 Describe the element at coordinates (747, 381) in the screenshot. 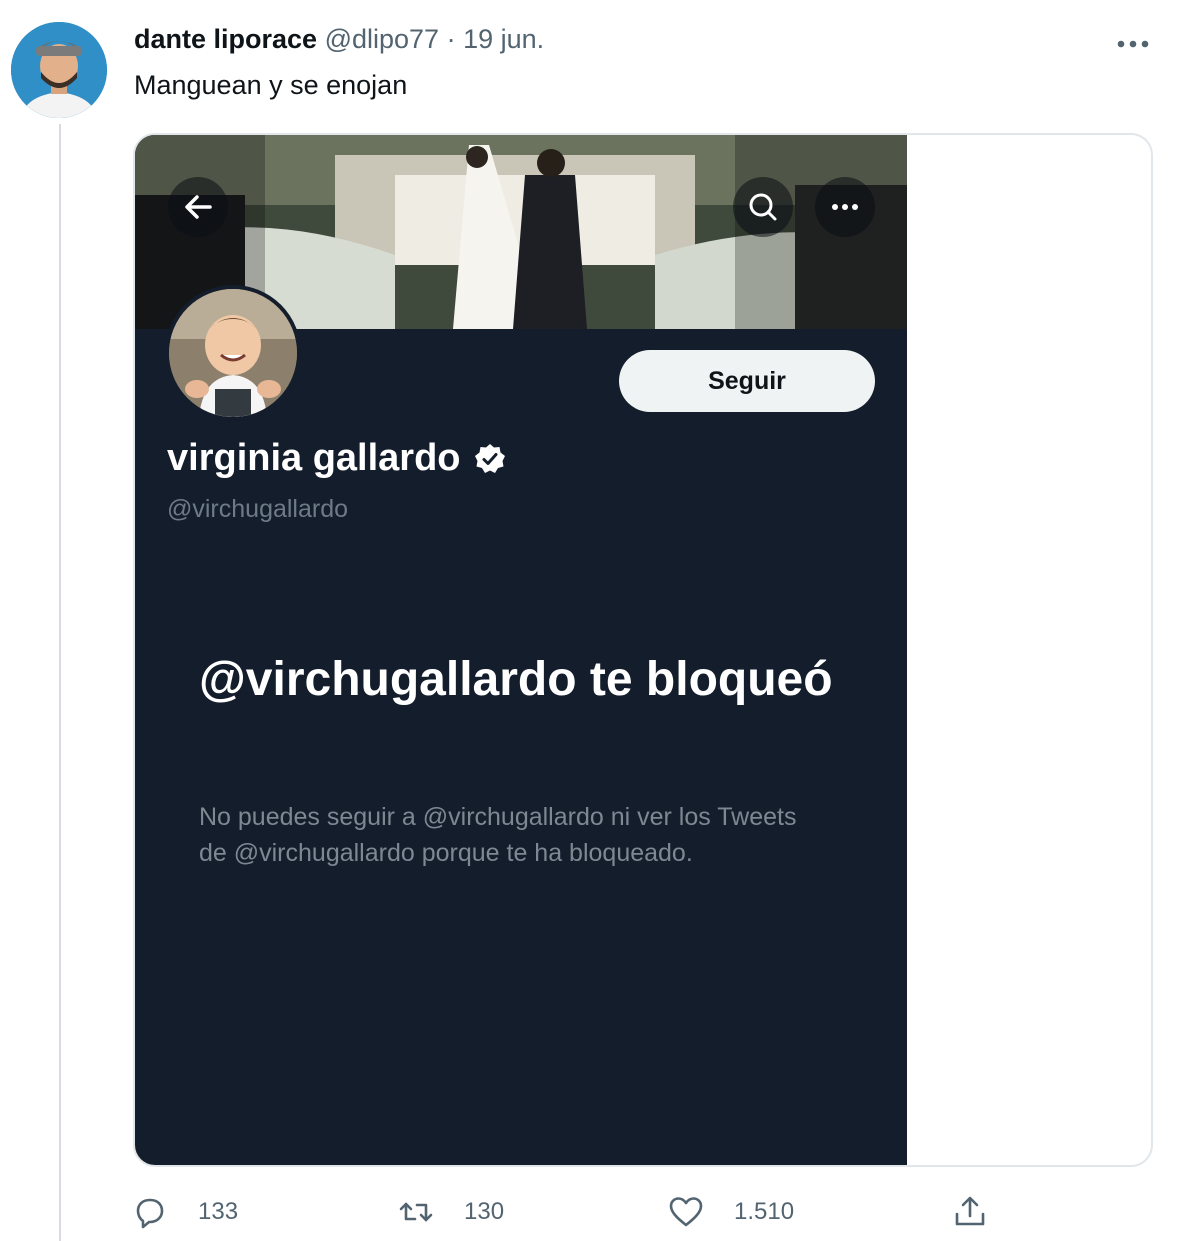

I see `follow-button: Seguir` at that location.